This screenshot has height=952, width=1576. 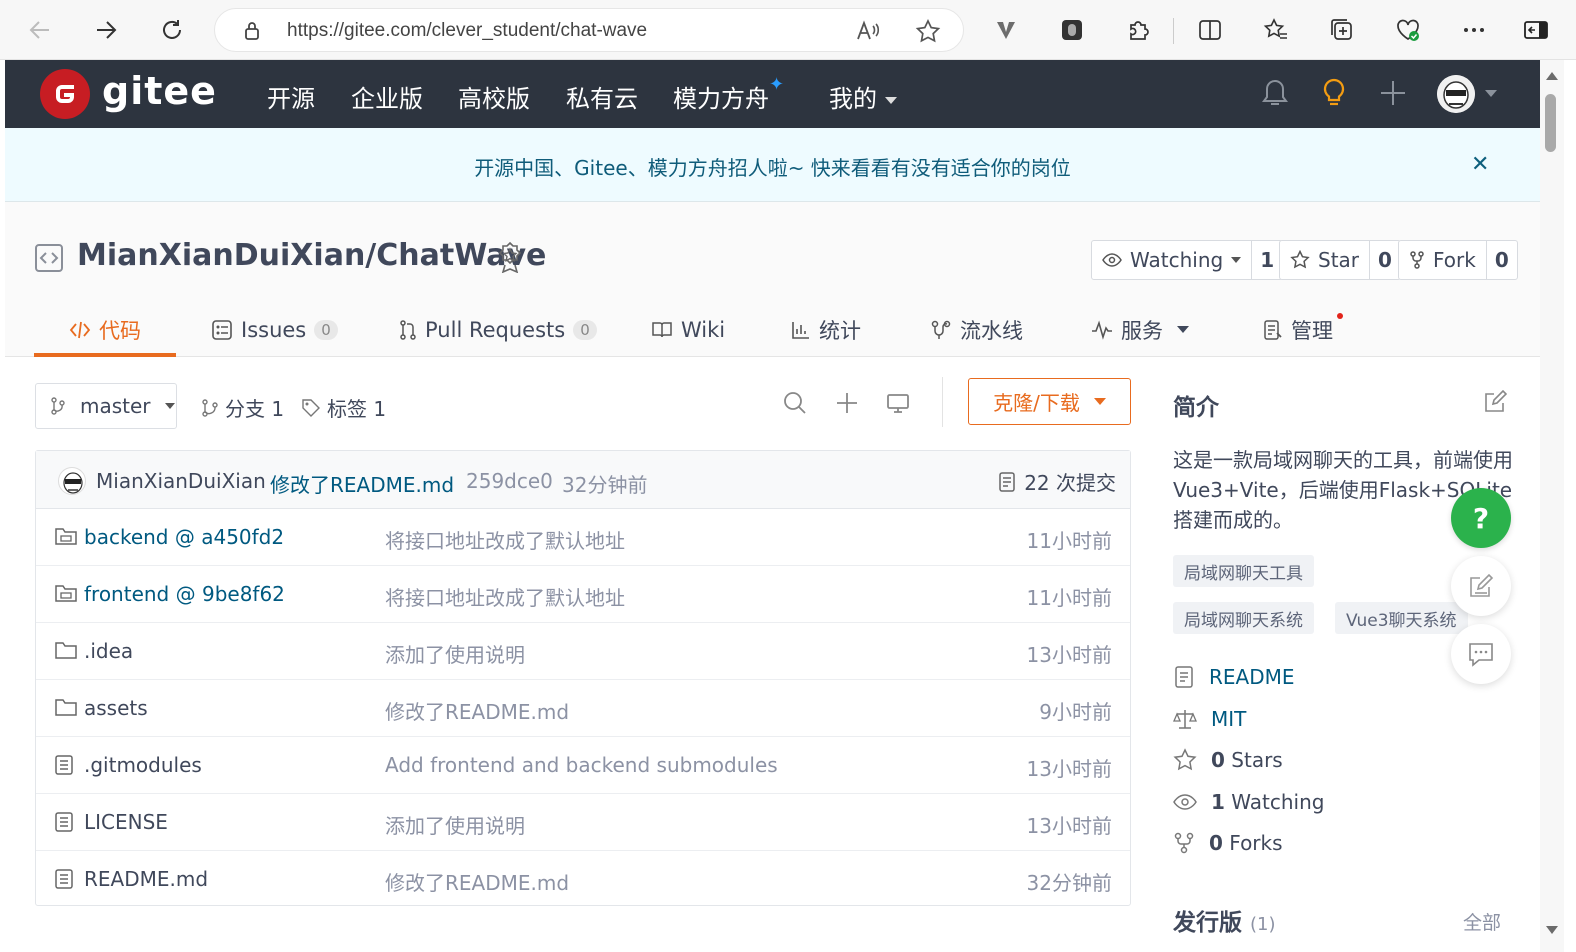 I want to click on nav-mine: 我的, so click(x=863, y=96).